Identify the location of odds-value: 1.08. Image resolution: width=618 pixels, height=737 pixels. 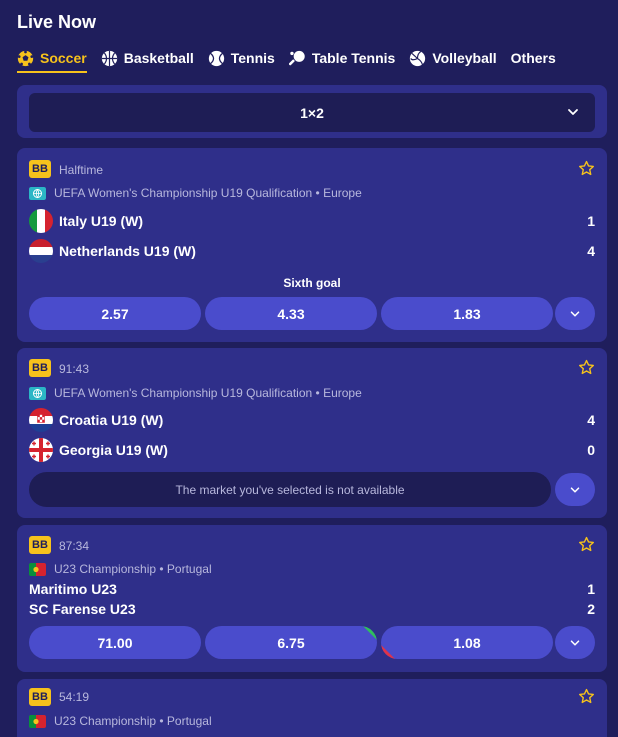
(467, 642).